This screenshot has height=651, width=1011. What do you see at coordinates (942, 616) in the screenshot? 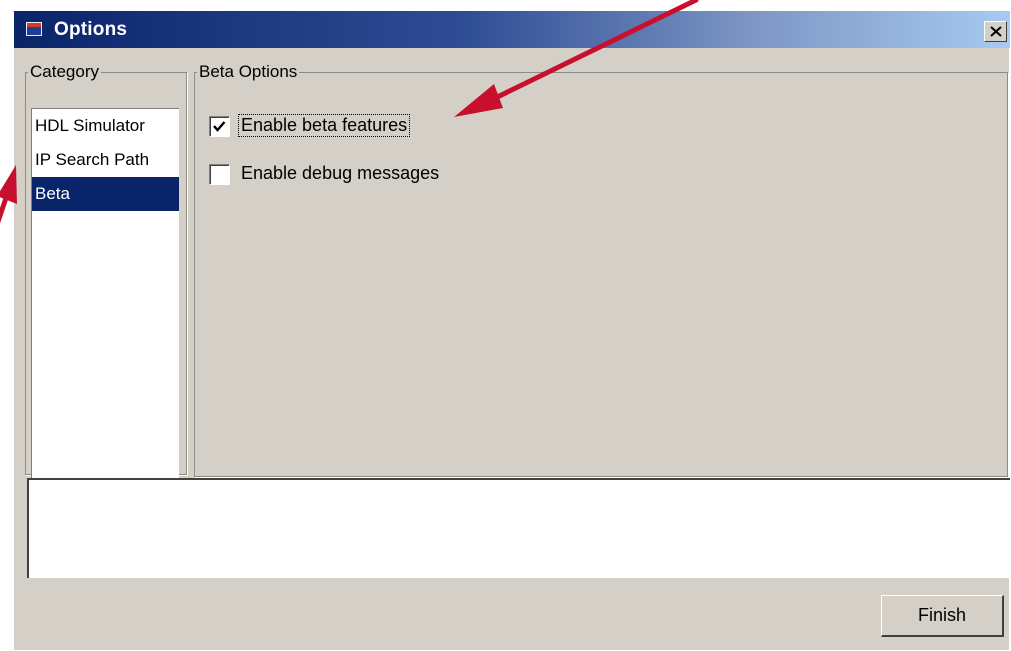
I see `finish-button: Finish` at bounding box center [942, 616].